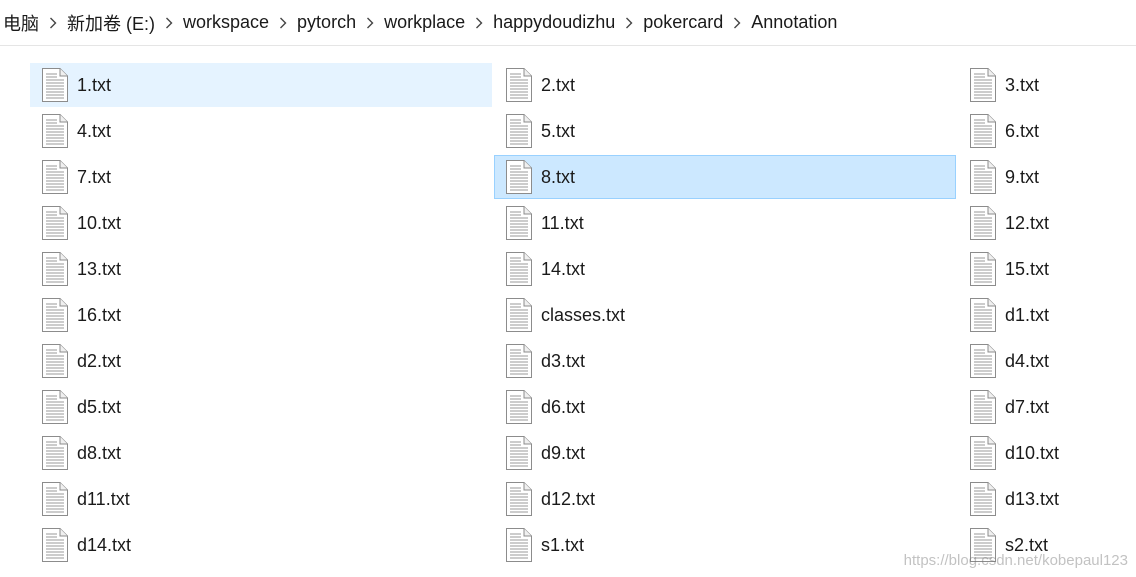  What do you see at coordinates (725, 361) in the screenshot?
I see `file-item: d3.txt` at bounding box center [725, 361].